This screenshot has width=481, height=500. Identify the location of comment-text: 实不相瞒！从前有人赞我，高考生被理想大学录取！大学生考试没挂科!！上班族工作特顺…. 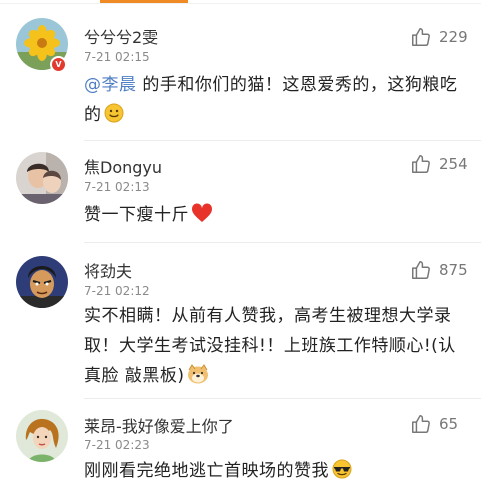
(273, 346).